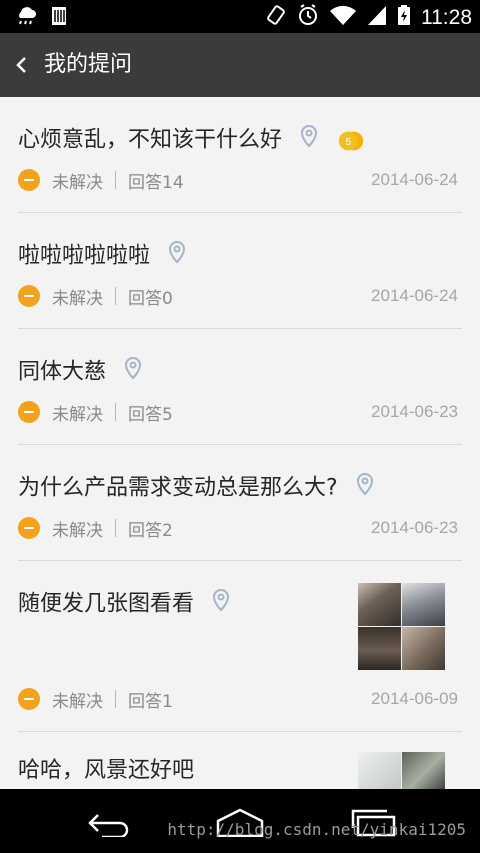 The image size is (480, 853). Describe the element at coordinates (240, 65) in the screenshot. I see `app-bar: 我的提问` at that location.